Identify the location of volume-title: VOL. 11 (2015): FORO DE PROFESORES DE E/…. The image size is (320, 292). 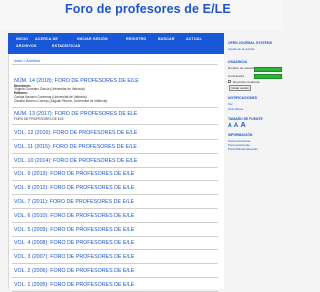
(75, 147).